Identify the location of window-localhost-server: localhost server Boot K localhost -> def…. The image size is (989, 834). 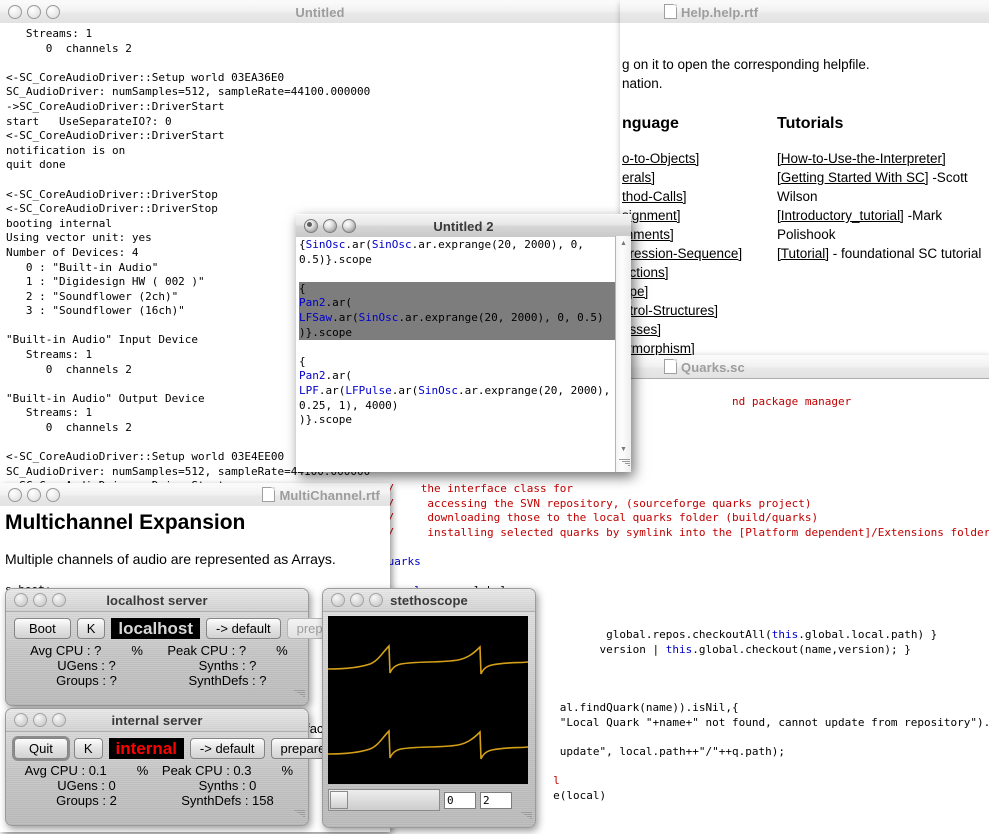
(189, 647).